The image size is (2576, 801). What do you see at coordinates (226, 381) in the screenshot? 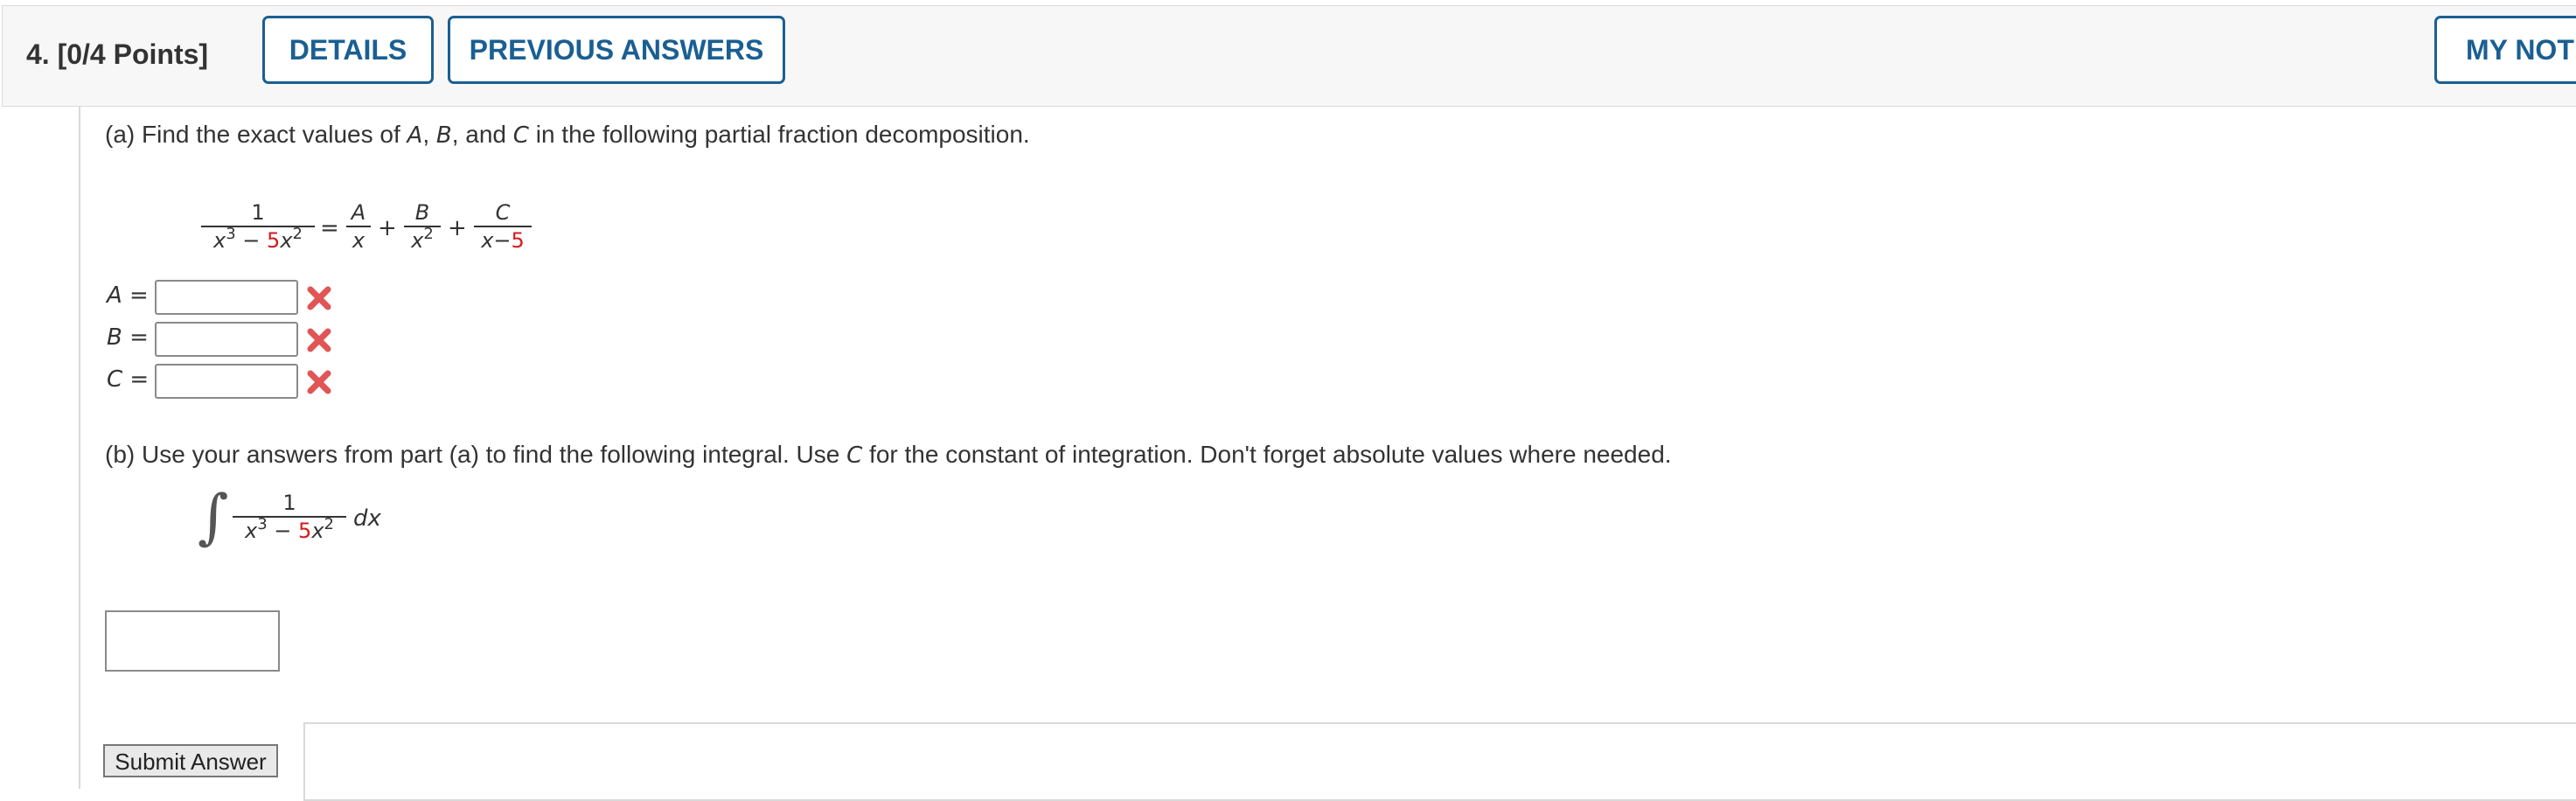
I see `answer-c-input` at bounding box center [226, 381].